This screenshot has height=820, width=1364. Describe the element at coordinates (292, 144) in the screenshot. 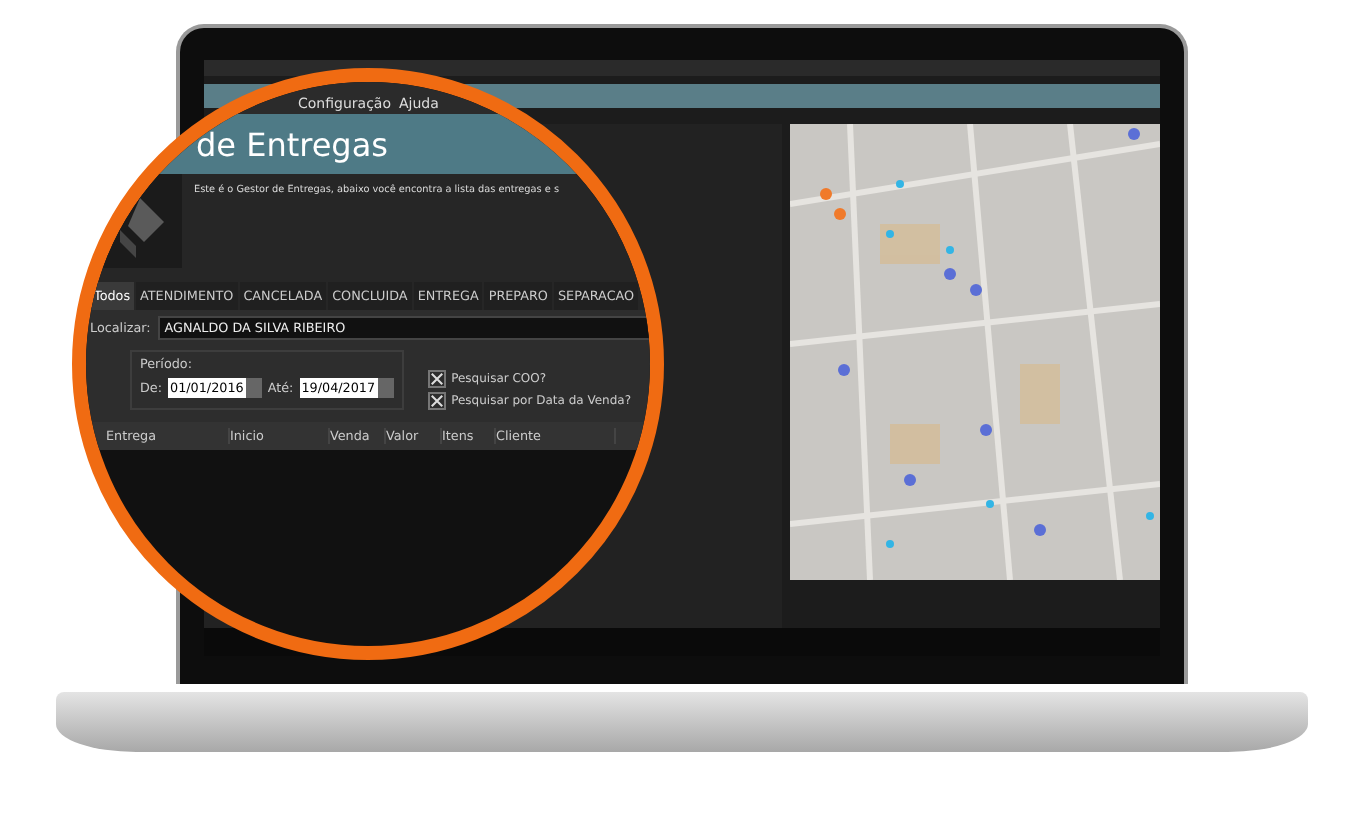

I see `window-title: de Entregas` at that location.